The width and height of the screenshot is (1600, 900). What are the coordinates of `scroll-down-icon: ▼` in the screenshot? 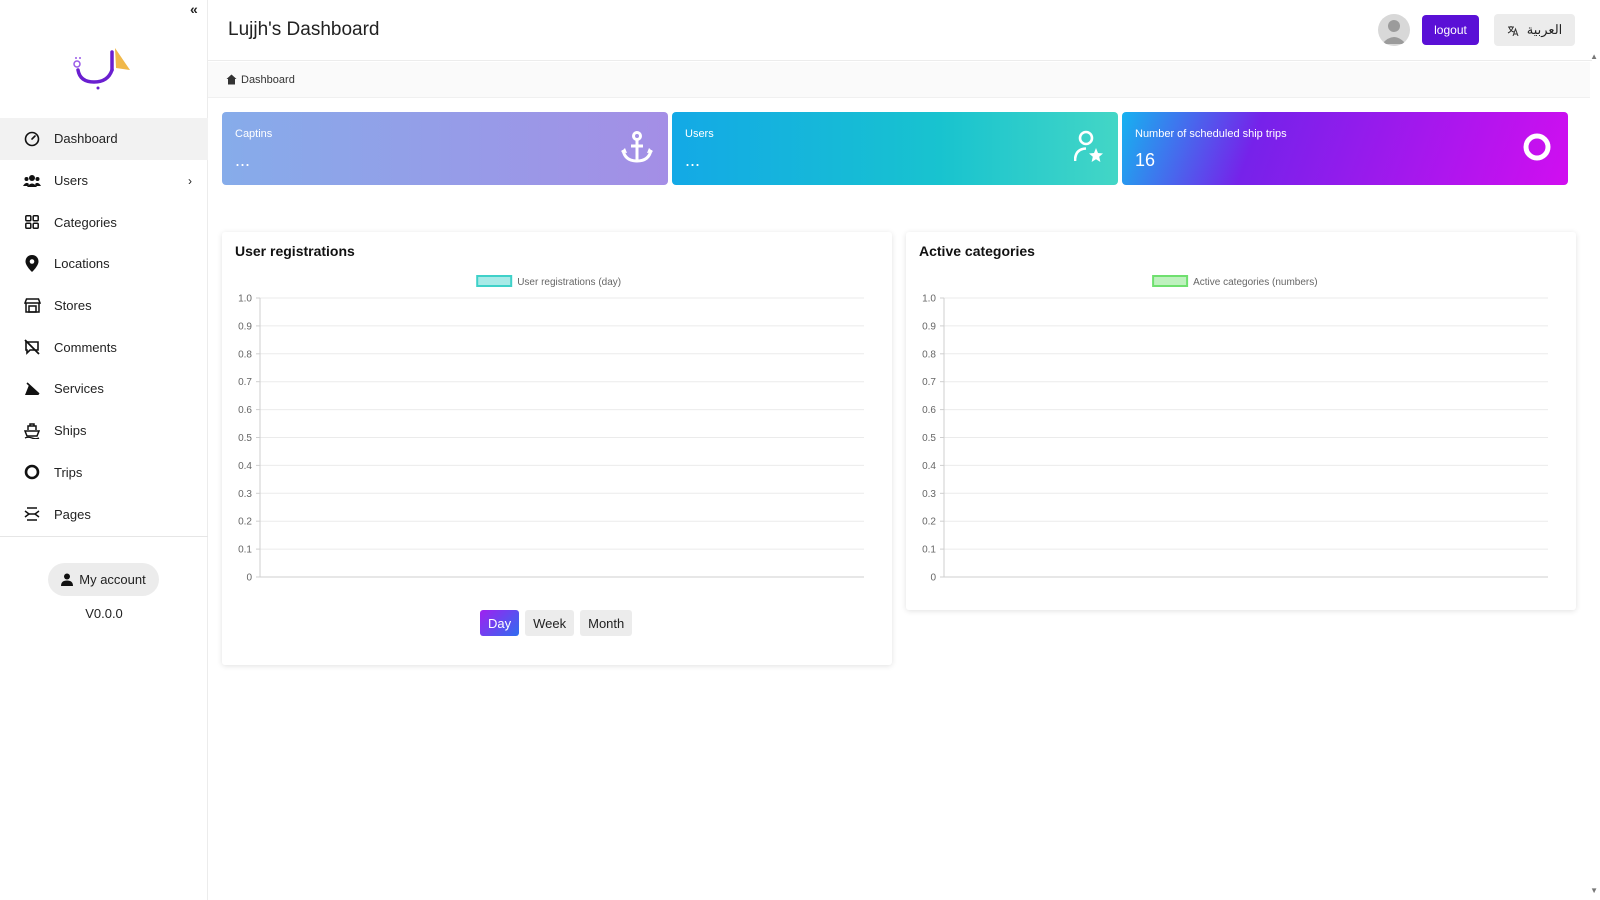 It's located at (1594, 890).